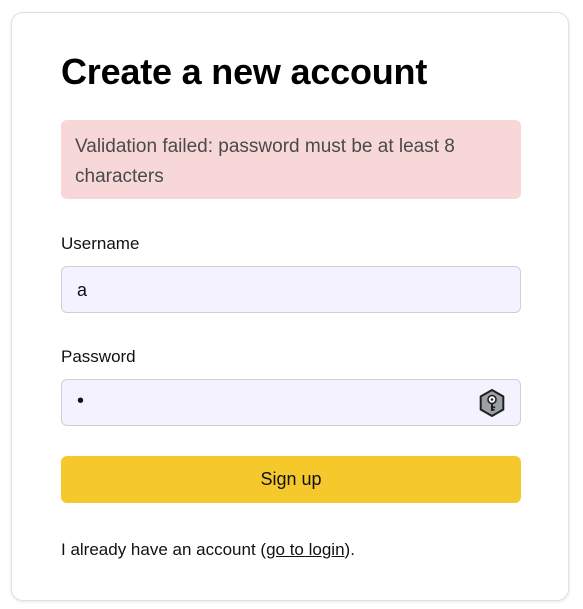  I want to click on go-to-login-link: go to login, so click(305, 549).